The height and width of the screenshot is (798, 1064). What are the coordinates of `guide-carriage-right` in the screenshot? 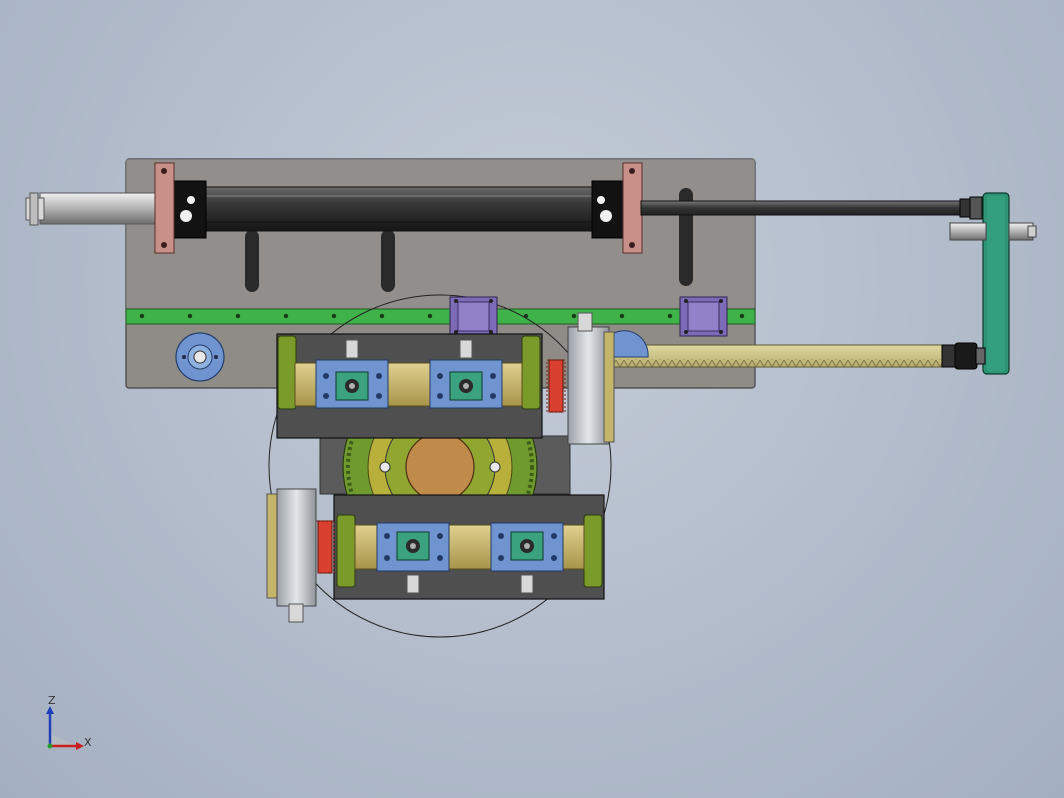 It's located at (703, 316).